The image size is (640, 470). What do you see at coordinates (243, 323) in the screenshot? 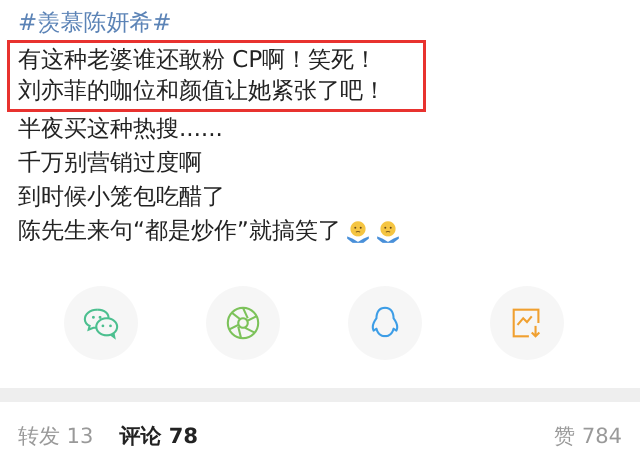
I see `aperture-icon` at bounding box center [243, 323].